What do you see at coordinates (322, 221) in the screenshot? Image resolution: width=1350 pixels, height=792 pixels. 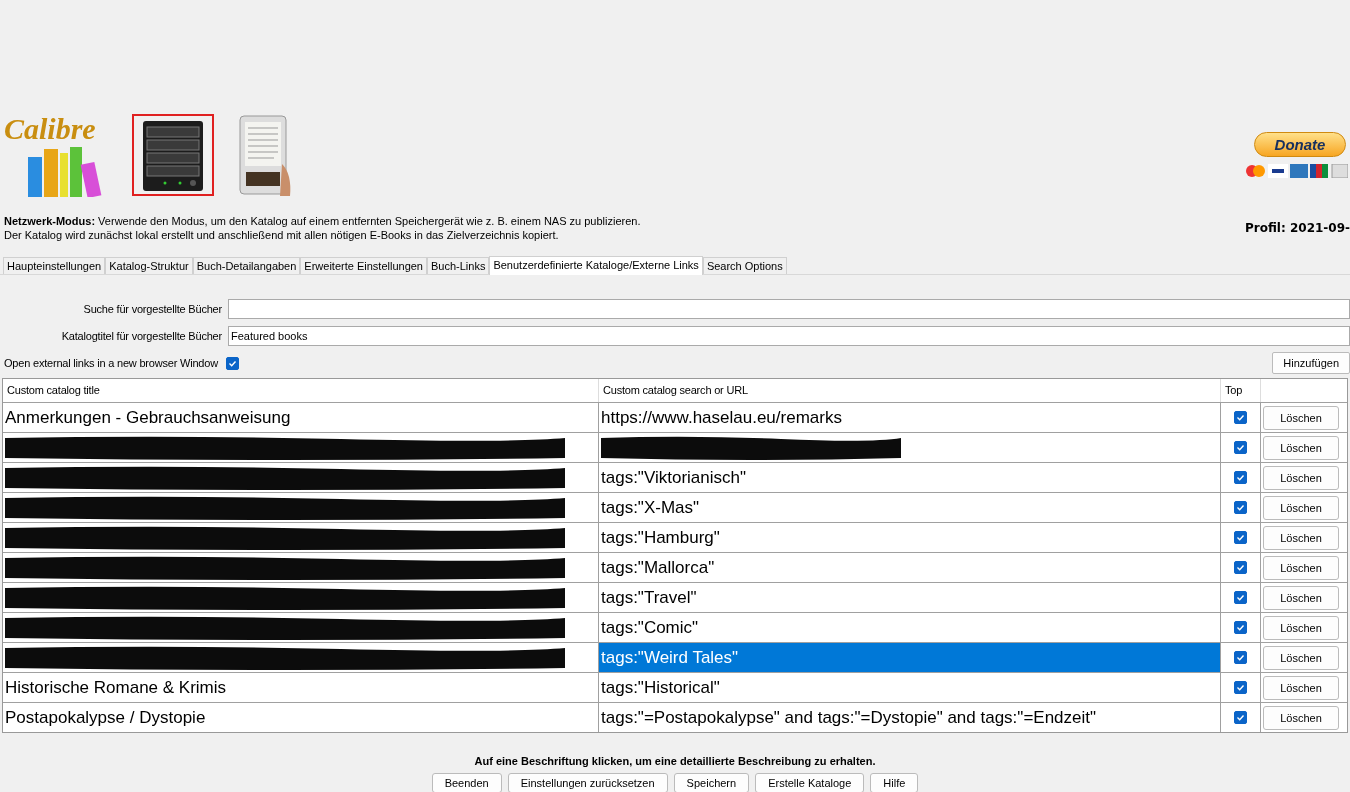 I see `mode-description: Netzwerk-Modus: Verwende den Modus, um den Katalog auf einem entfernten Speichergerät wie z. B. einem NAS zu publizieren.` at bounding box center [322, 221].